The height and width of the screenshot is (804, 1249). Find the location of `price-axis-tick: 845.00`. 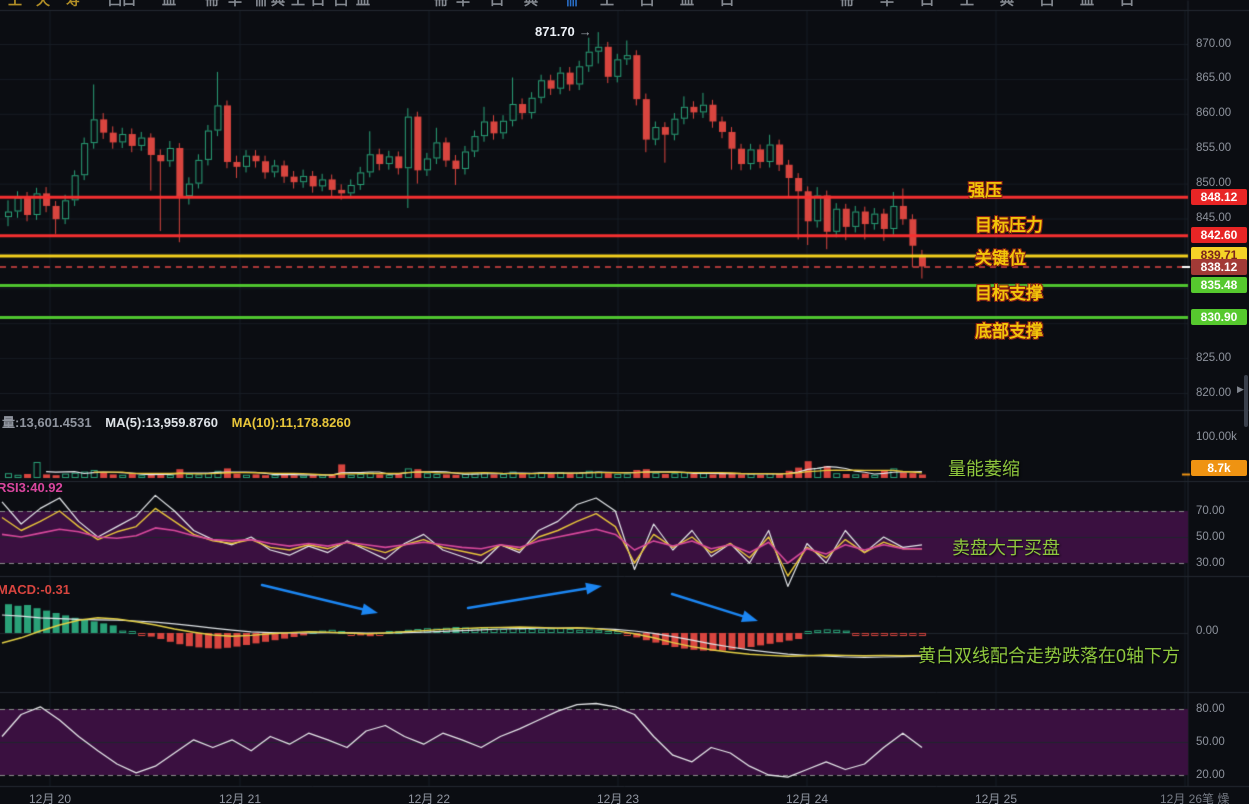

price-axis-tick: 845.00 is located at coordinates (1213, 218).